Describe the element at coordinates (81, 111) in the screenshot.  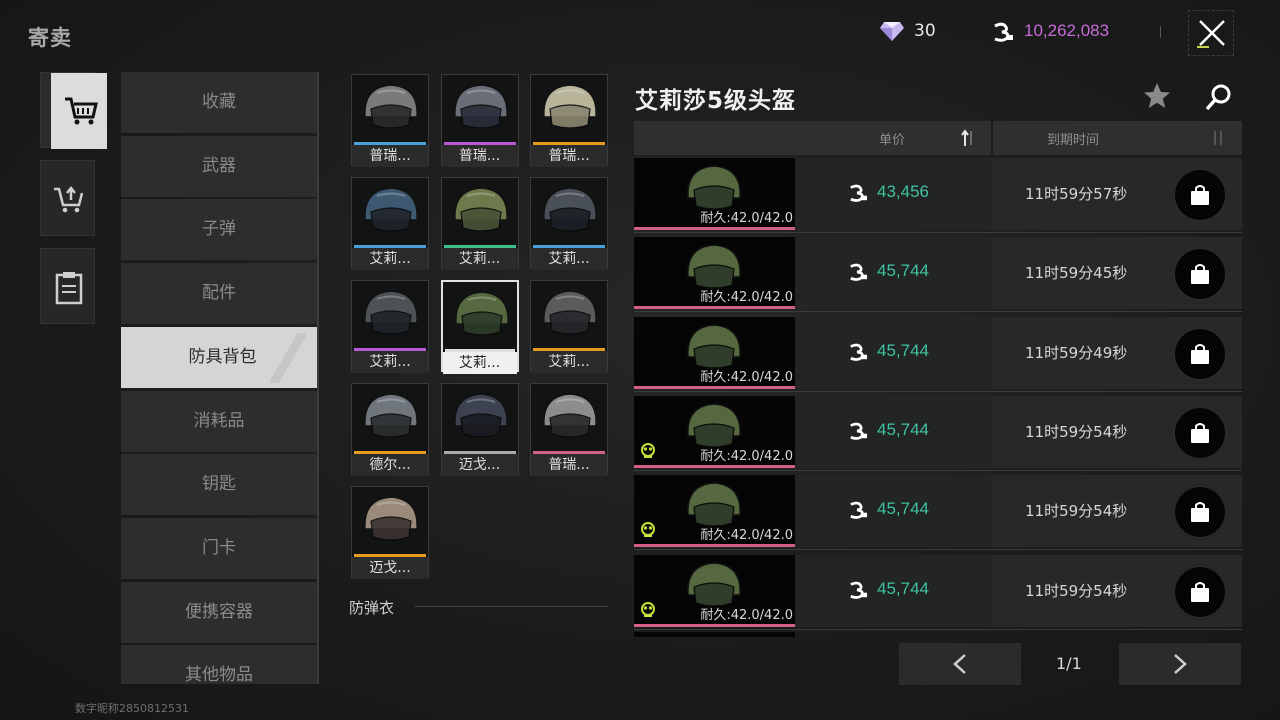
I see `cart-icon` at that location.